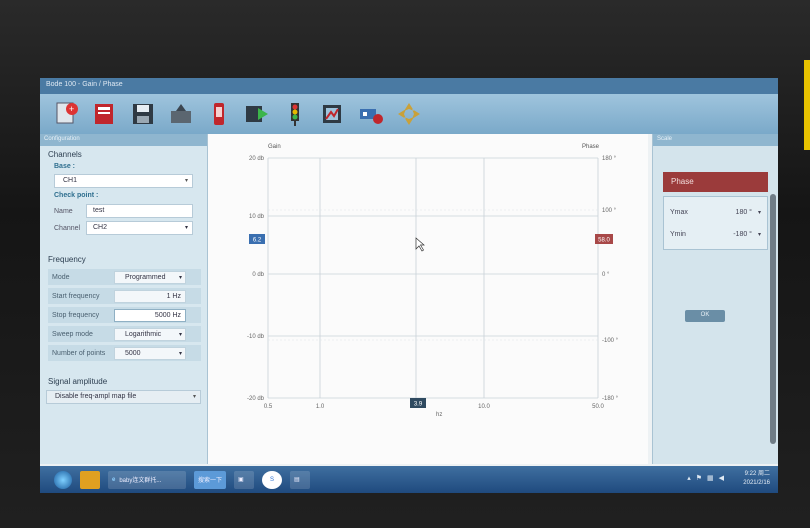 The height and width of the screenshot is (528, 810). Describe the element at coordinates (241, 480) in the screenshot. I see `window-icon: ▣` at that location.